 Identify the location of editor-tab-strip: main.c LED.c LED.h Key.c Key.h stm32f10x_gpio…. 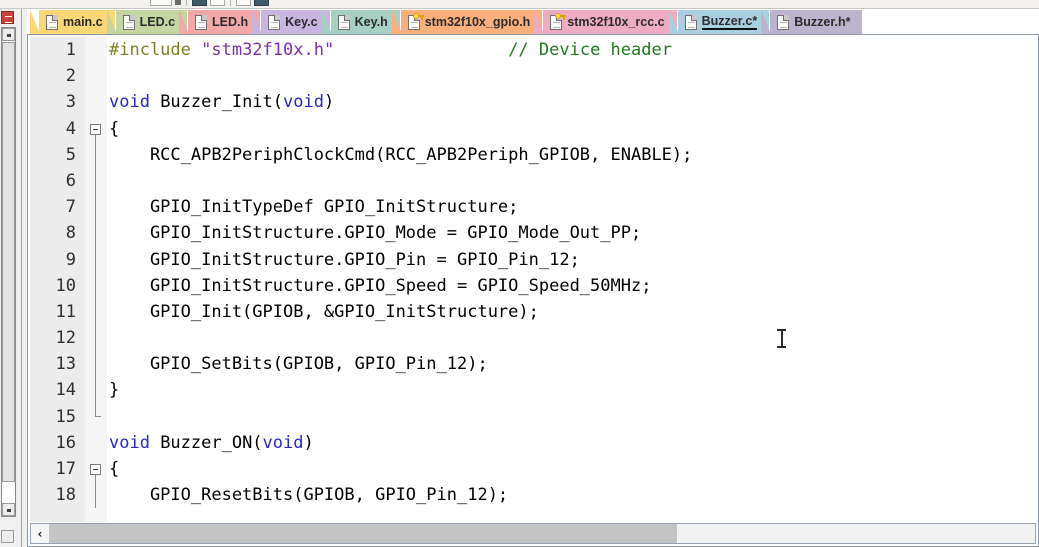
(533, 22).